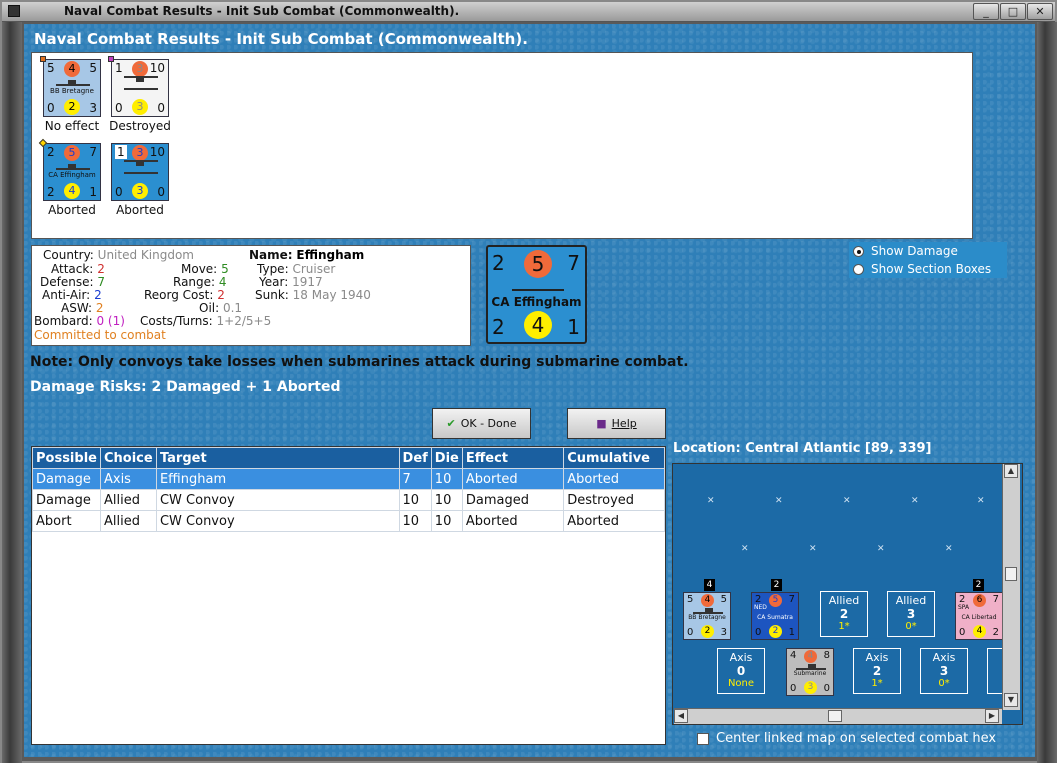  Describe the element at coordinates (194, 282) in the screenshot. I see `range-label: Range:` at that location.